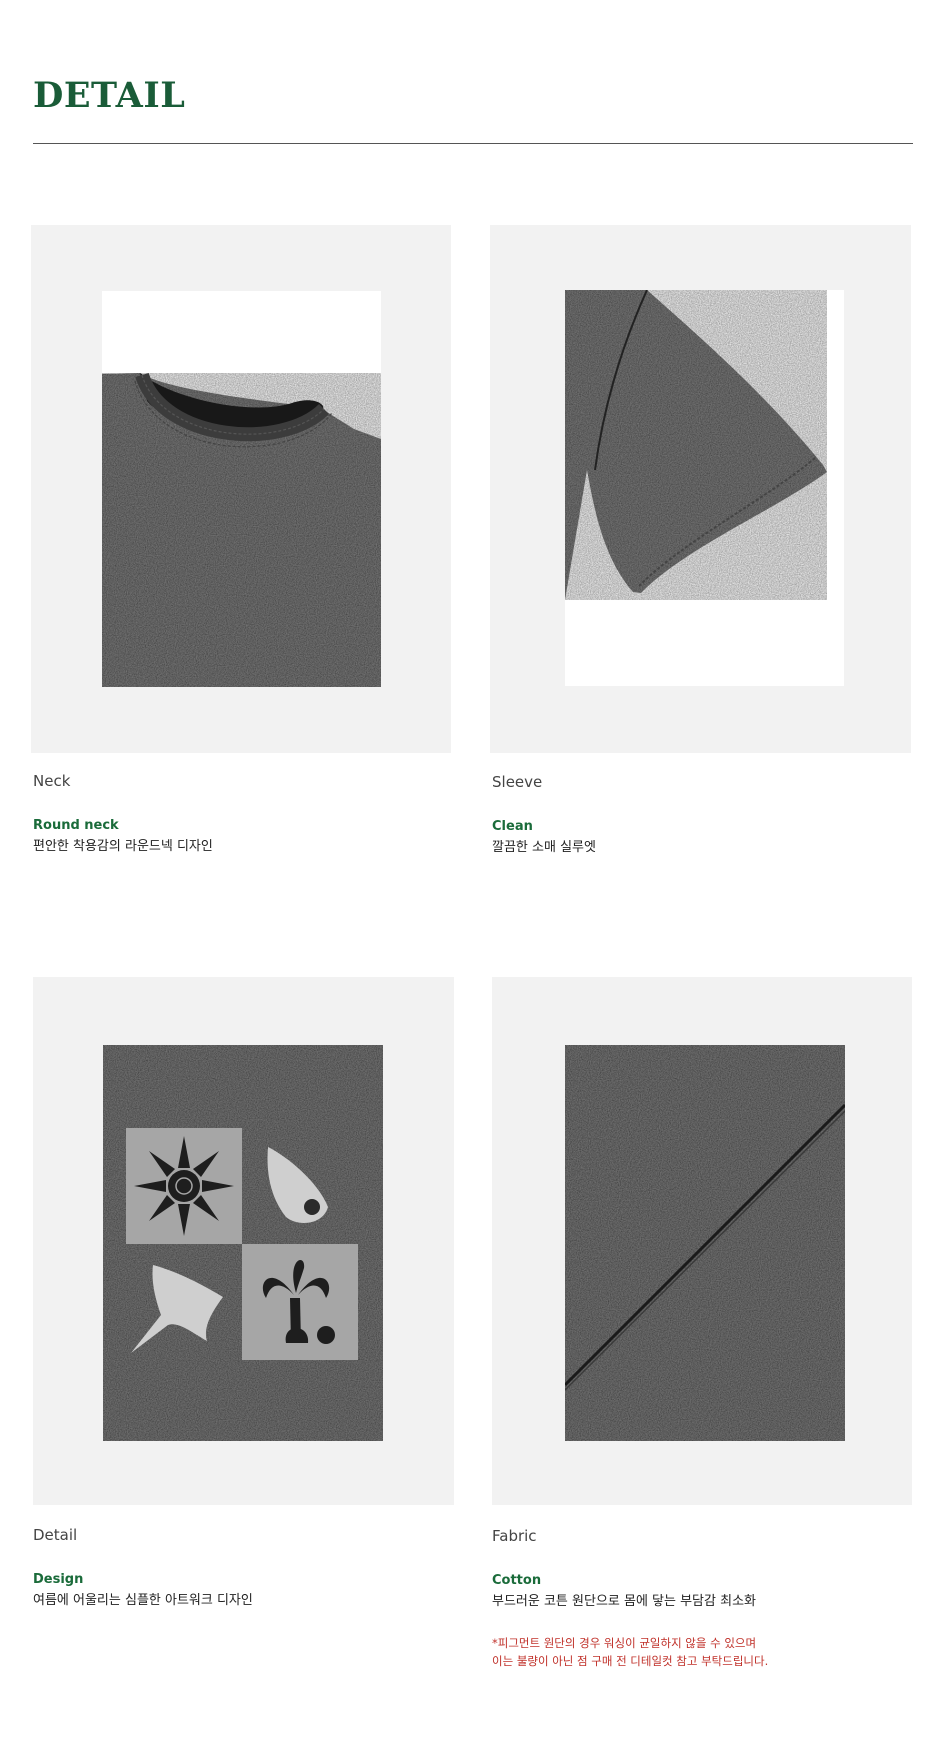 The image size is (950, 1745). What do you see at coordinates (76, 825) in the screenshot?
I see `detail-subtitle-neck: Round neck` at bounding box center [76, 825].